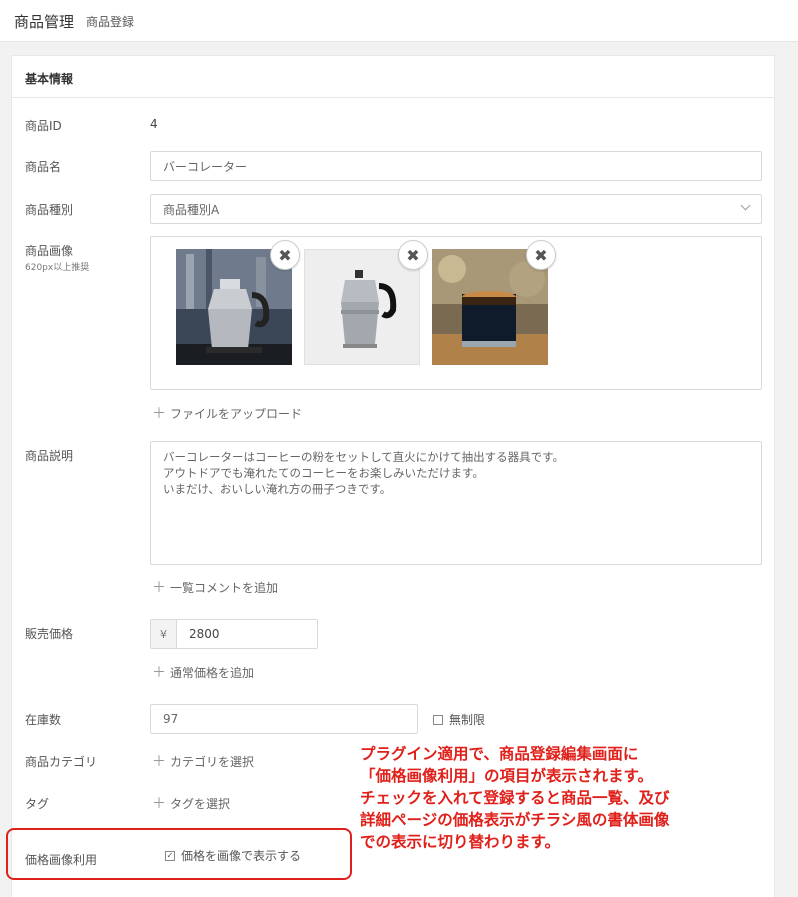 This screenshot has width=798, height=897. I want to click on add-regular-price-link: ＋ 通常価格を追加, so click(203, 672).